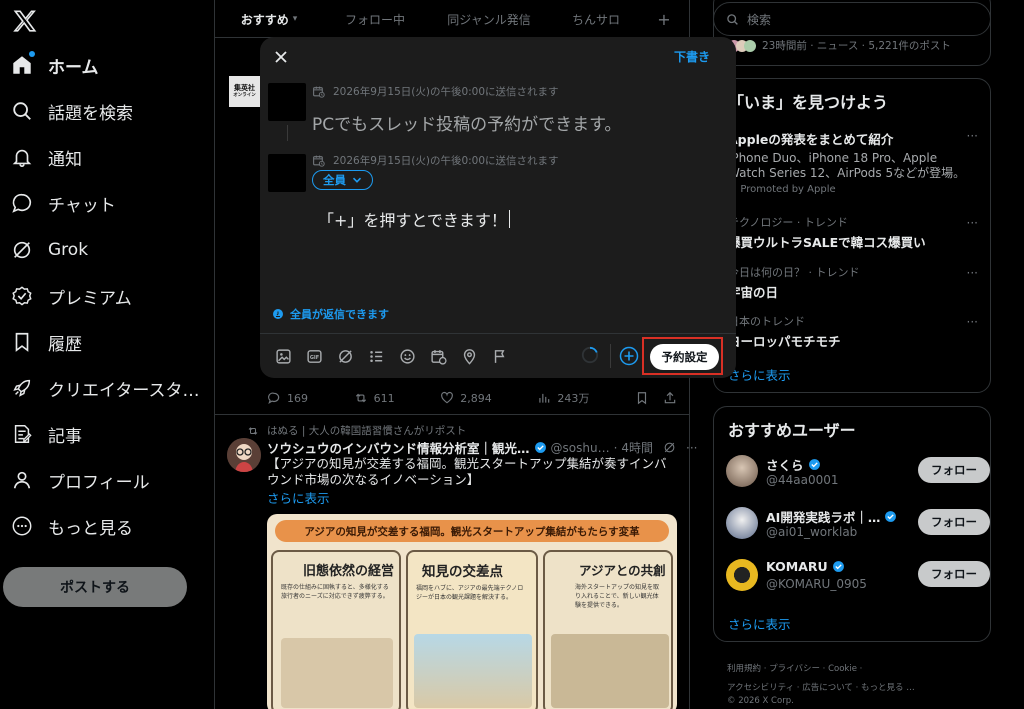  Describe the element at coordinates (469, 356) in the screenshot. I see `location-icon` at that location.